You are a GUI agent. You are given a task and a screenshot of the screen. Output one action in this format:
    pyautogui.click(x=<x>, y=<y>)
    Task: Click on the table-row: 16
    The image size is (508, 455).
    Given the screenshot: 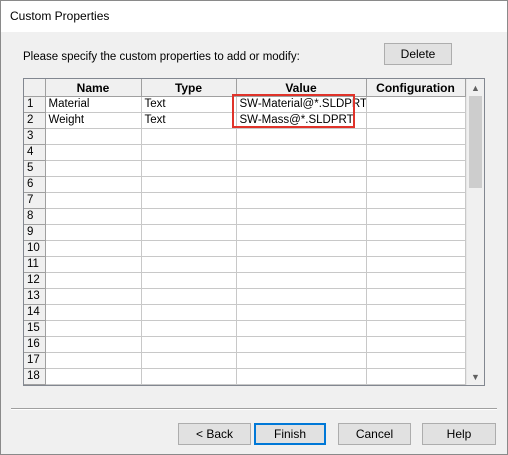 What is the action you would take?
    pyautogui.click(x=245, y=344)
    